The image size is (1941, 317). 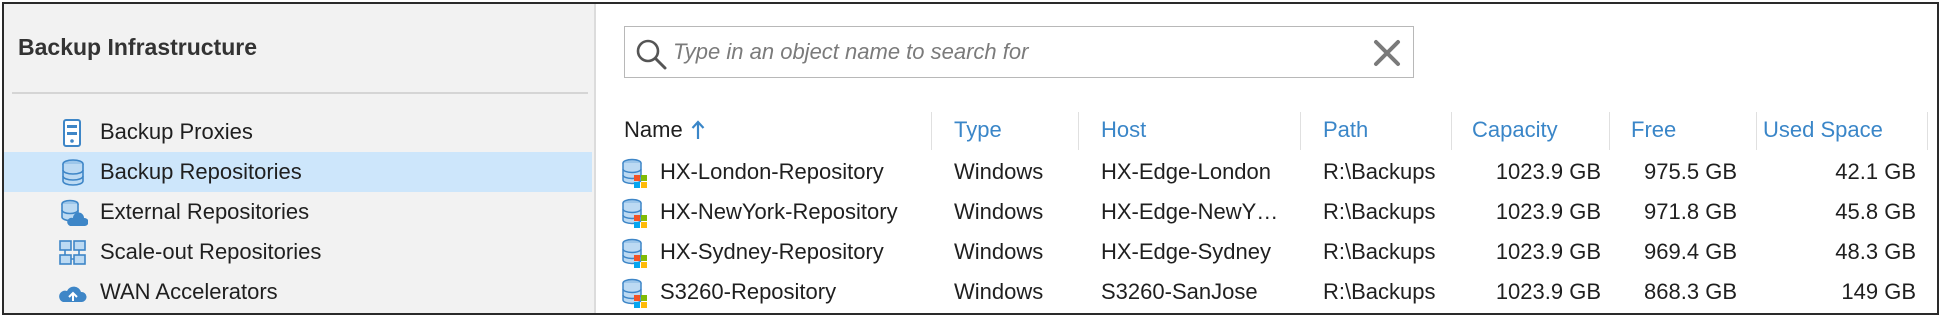 I want to click on nav-item-wan-accelerators: WAN Accelerators, so click(x=298, y=292).